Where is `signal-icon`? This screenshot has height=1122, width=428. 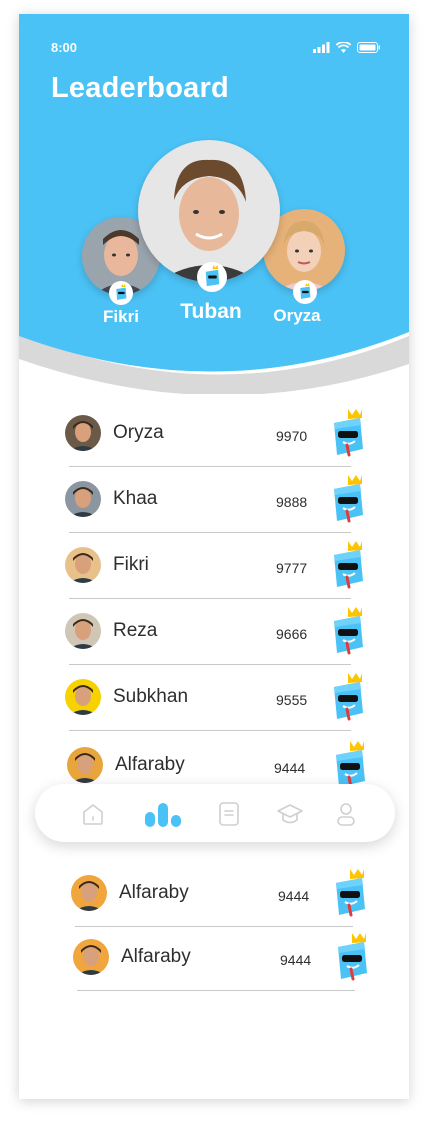 signal-icon is located at coordinates (321, 47).